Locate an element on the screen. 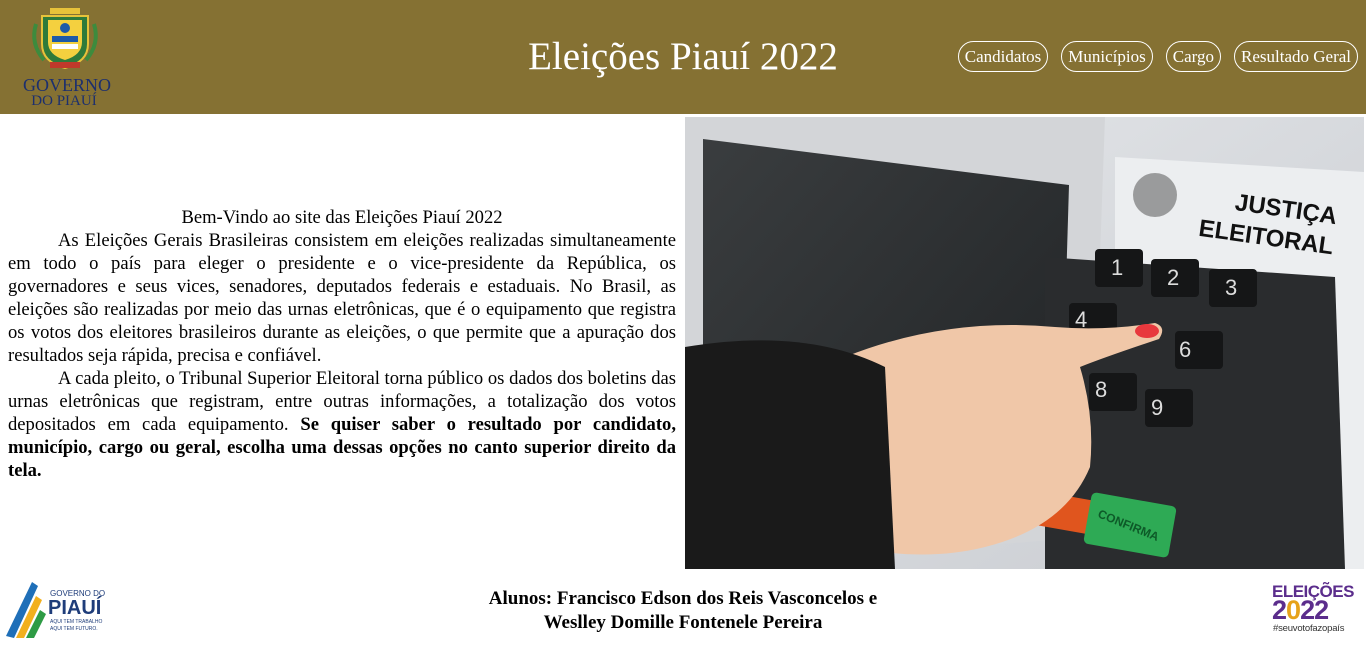 The width and height of the screenshot is (1366, 652). svg-text: AQUI TEM FUTURO. is located at coordinates (74, 629).